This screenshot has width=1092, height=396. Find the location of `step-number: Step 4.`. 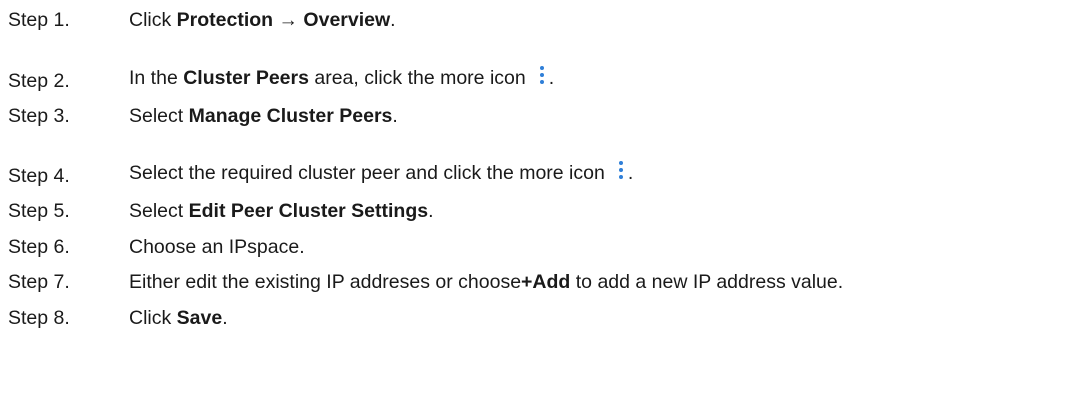

step-number: Step 4. is located at coordinates (39, 176).